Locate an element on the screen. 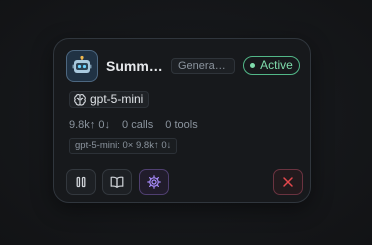 The height and width of the screenshot is (245, 372). settings-button is located at coordinates (154, 182).